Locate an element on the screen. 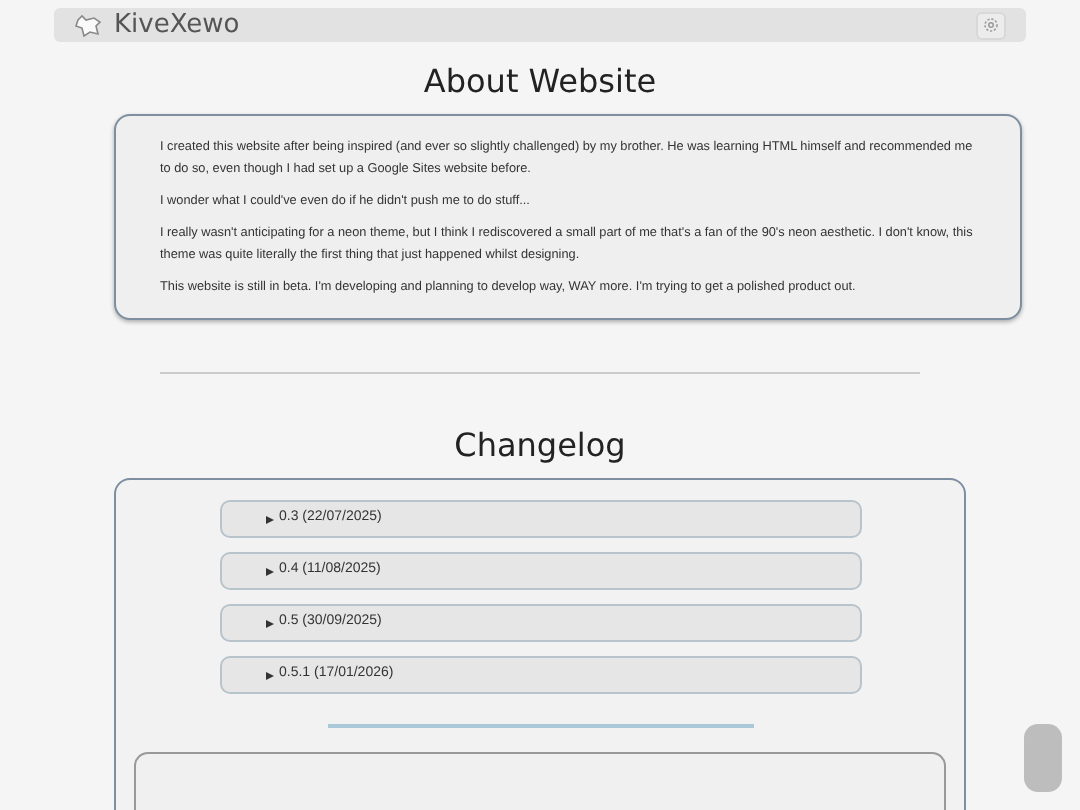 This screenshot has height=810, width=1080. logo-icon is located at coordinates (89, 25).